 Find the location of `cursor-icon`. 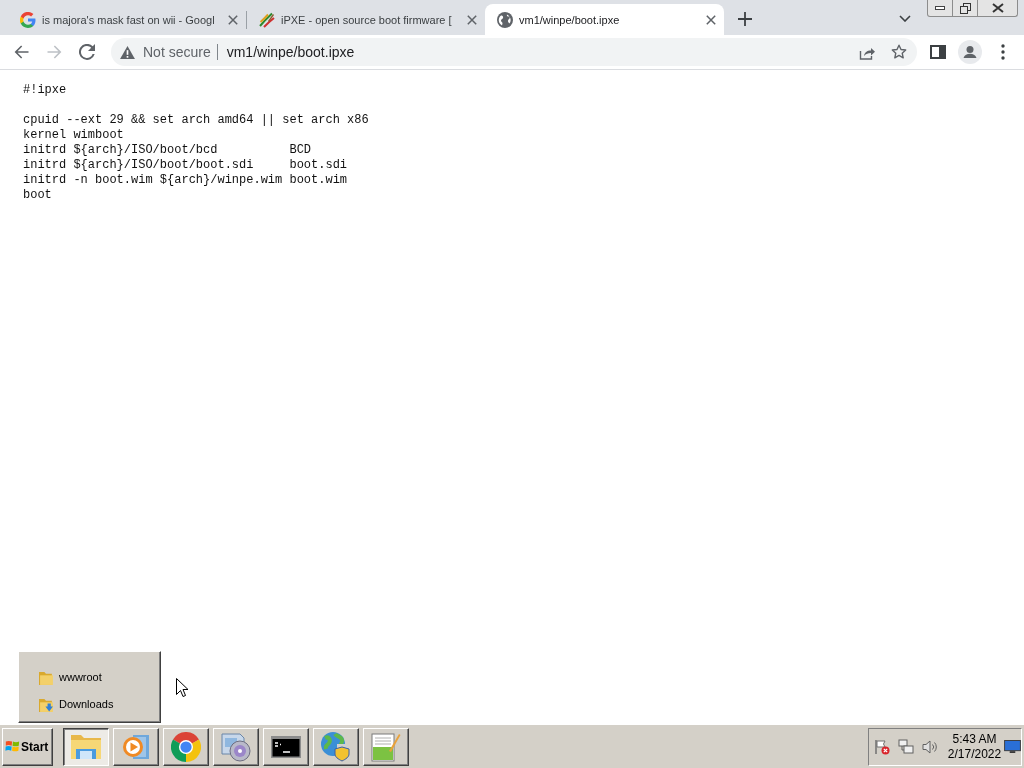

cursor-icon is located at coordinates (182, 687).